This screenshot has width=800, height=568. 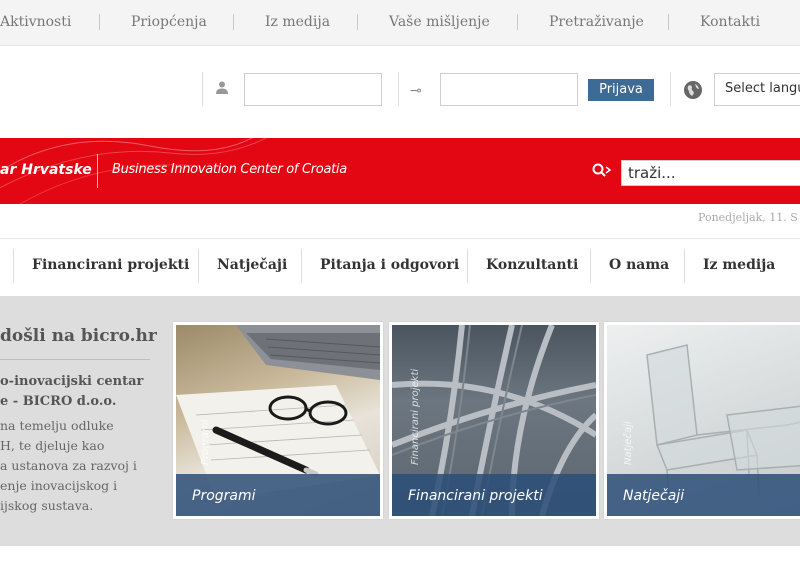 I want to click on card-programi: Programi Programi, so click(x=278, y=420).